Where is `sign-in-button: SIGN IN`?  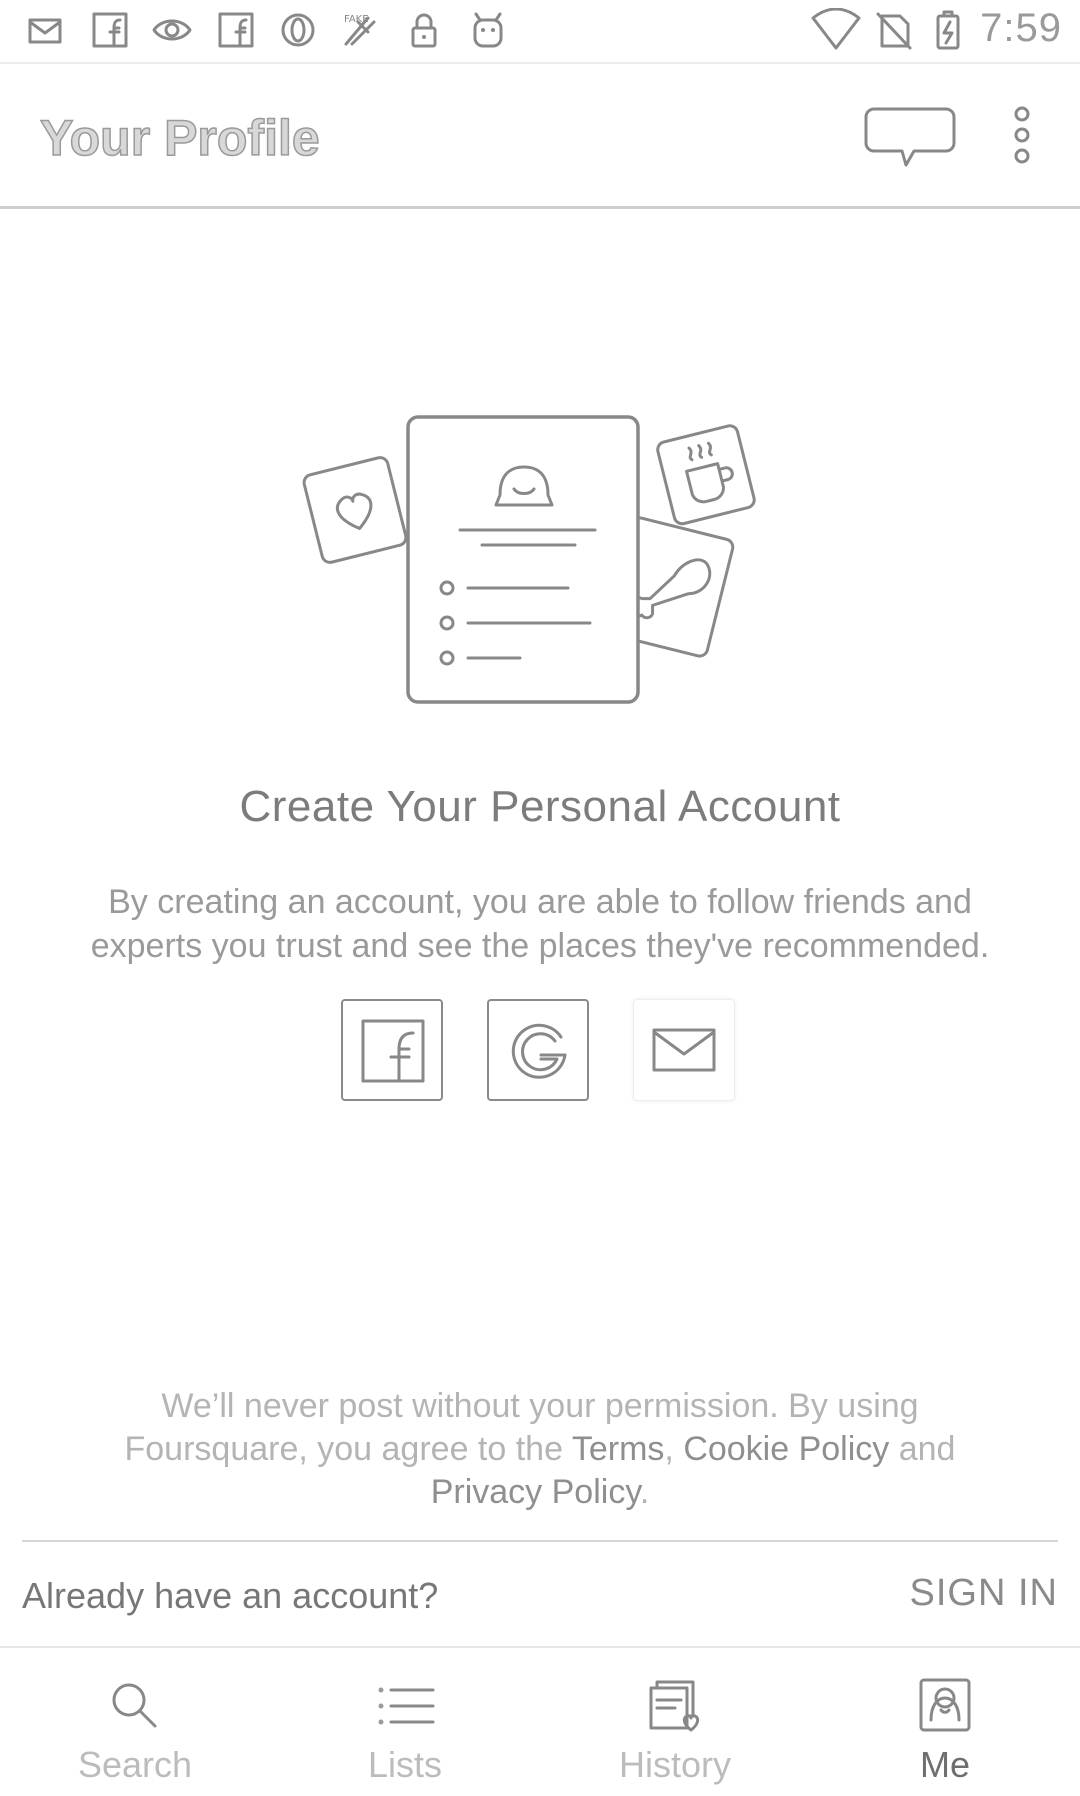
sign-in-button: SIGN IN is located at coordinates (984, 1593).